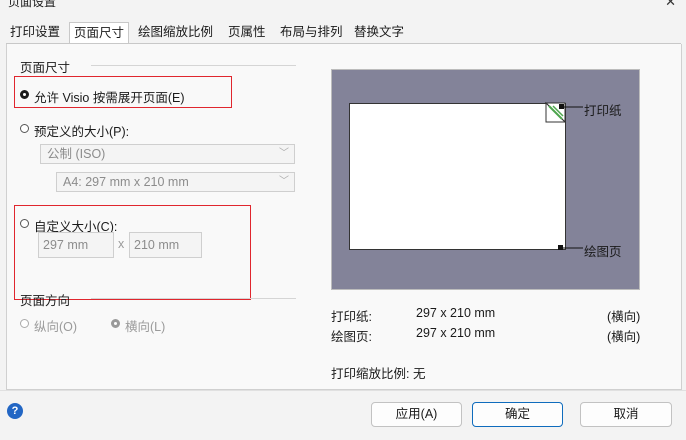 The height and width of the screenshot is (440, 686). Describe the element at coordinates (378, 374) in the screenshot. I see `print-scale-text: 打印缩放比例: 无` at that location.